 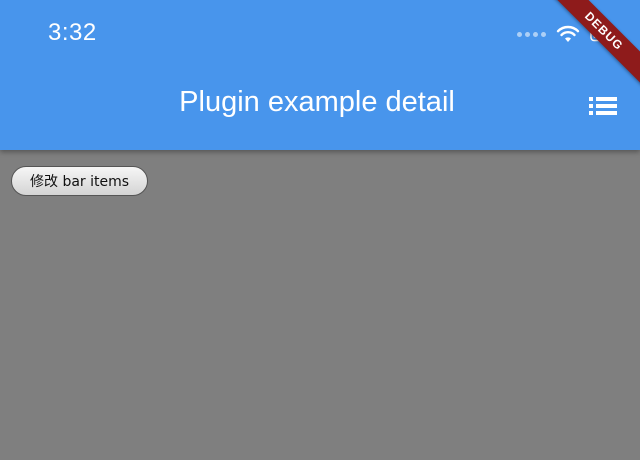 I want to click on status-time: 3:32, so click(x=72, y=32).